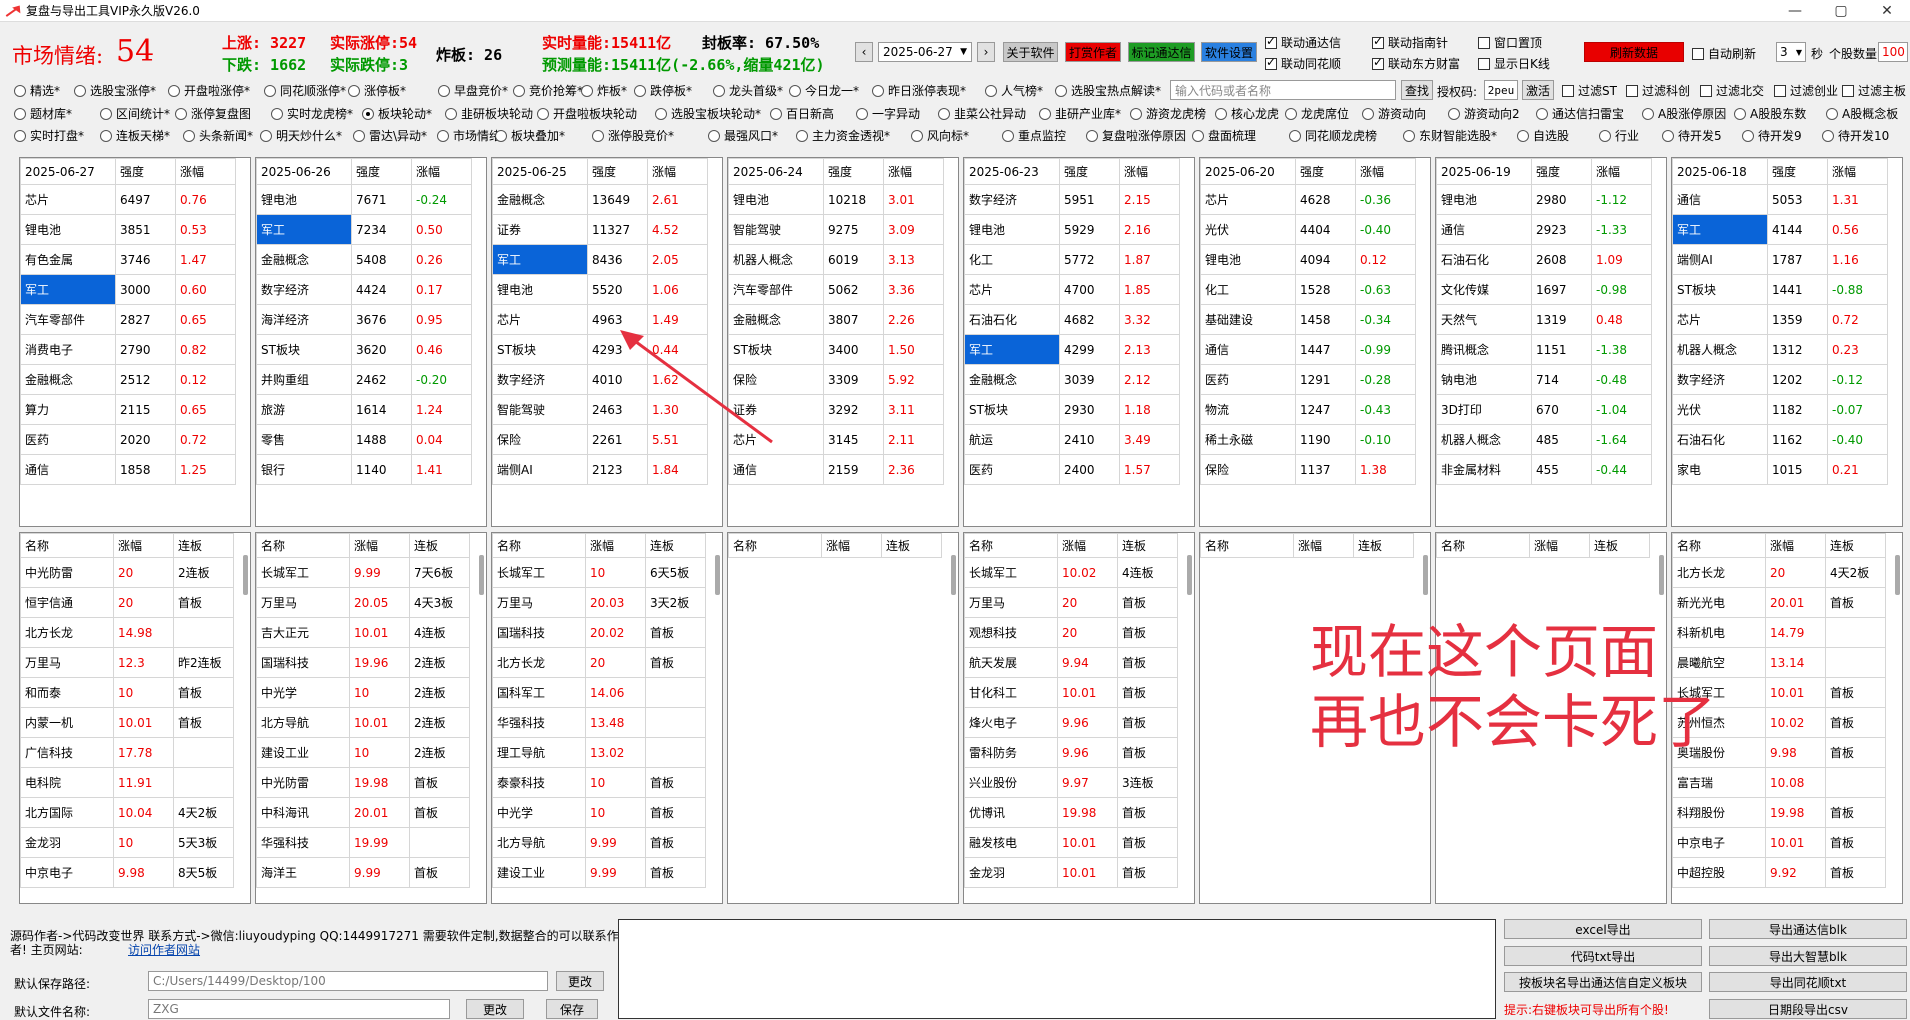 The width and height of the screenshot is (1910, 1020). Describe the element at coordinates (379, 722) in the screenshot. I see `stock-change: 10.01` at that location.